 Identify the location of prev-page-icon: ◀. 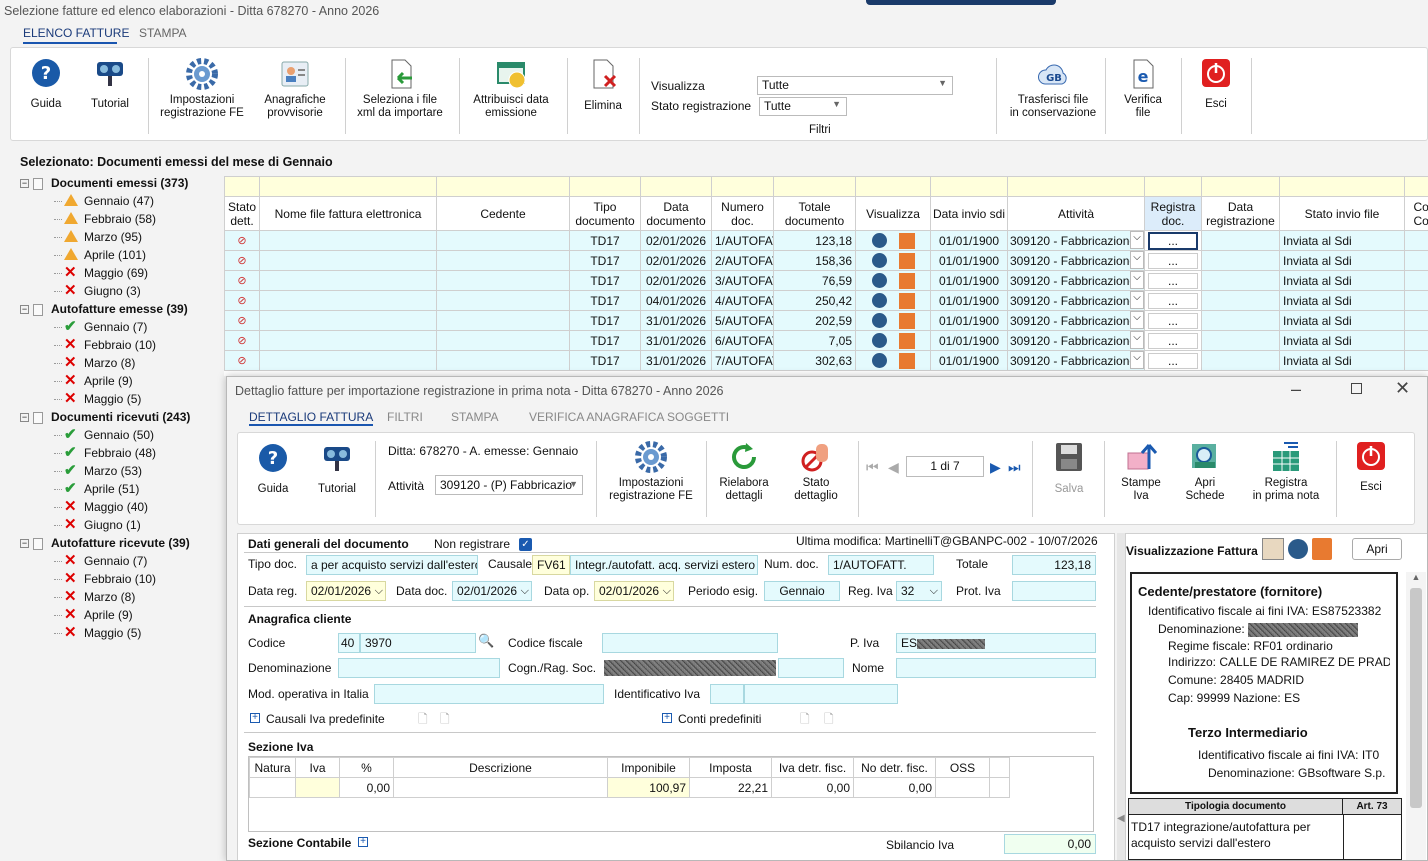
(893, 467).